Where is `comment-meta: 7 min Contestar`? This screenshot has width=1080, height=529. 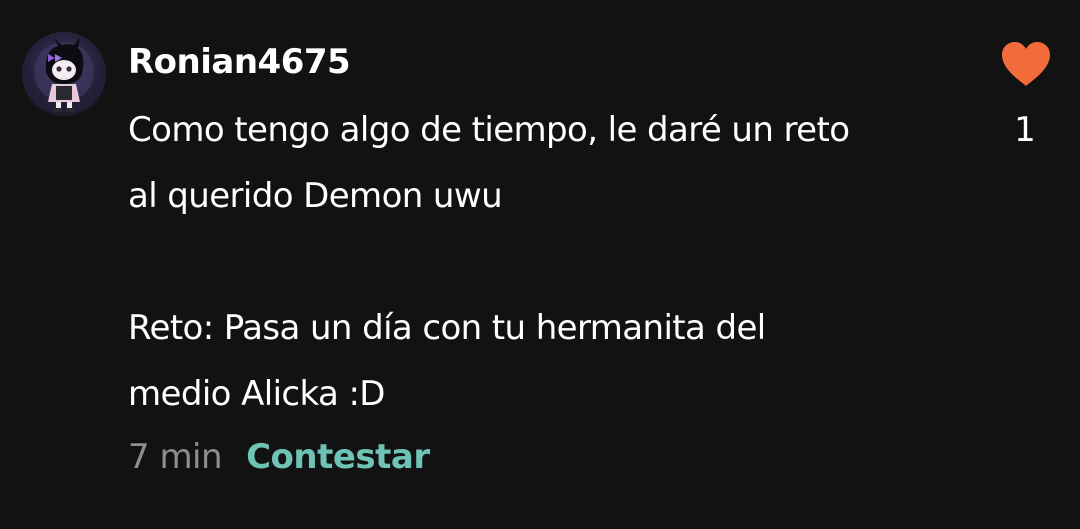
comment-meta: 7 min Contestar is located at coordinates (279, 457).